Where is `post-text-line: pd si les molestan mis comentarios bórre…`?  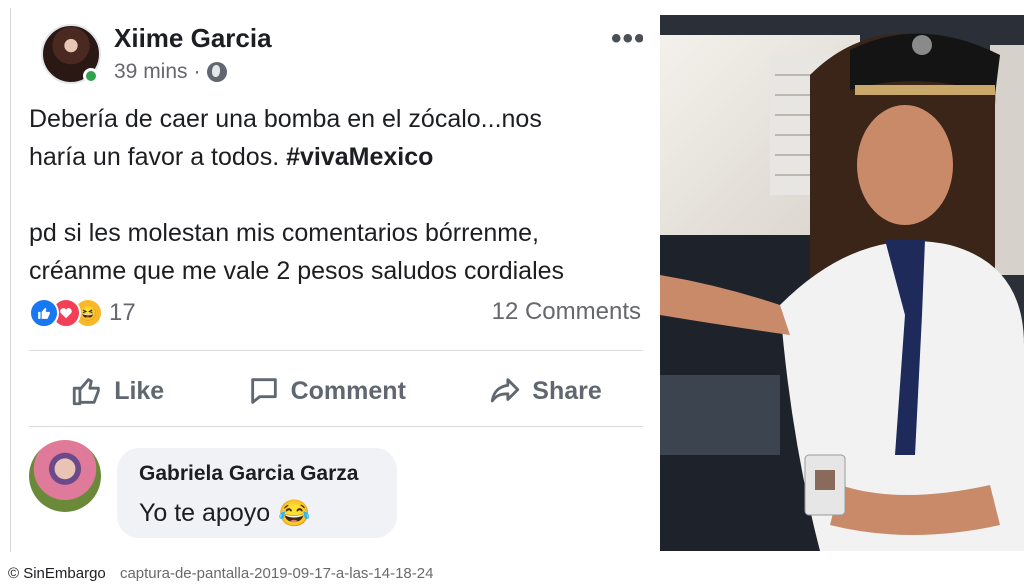 post-text-line: pd si les molestan mis comentarios bórre… is located at coordinates (284, 233).